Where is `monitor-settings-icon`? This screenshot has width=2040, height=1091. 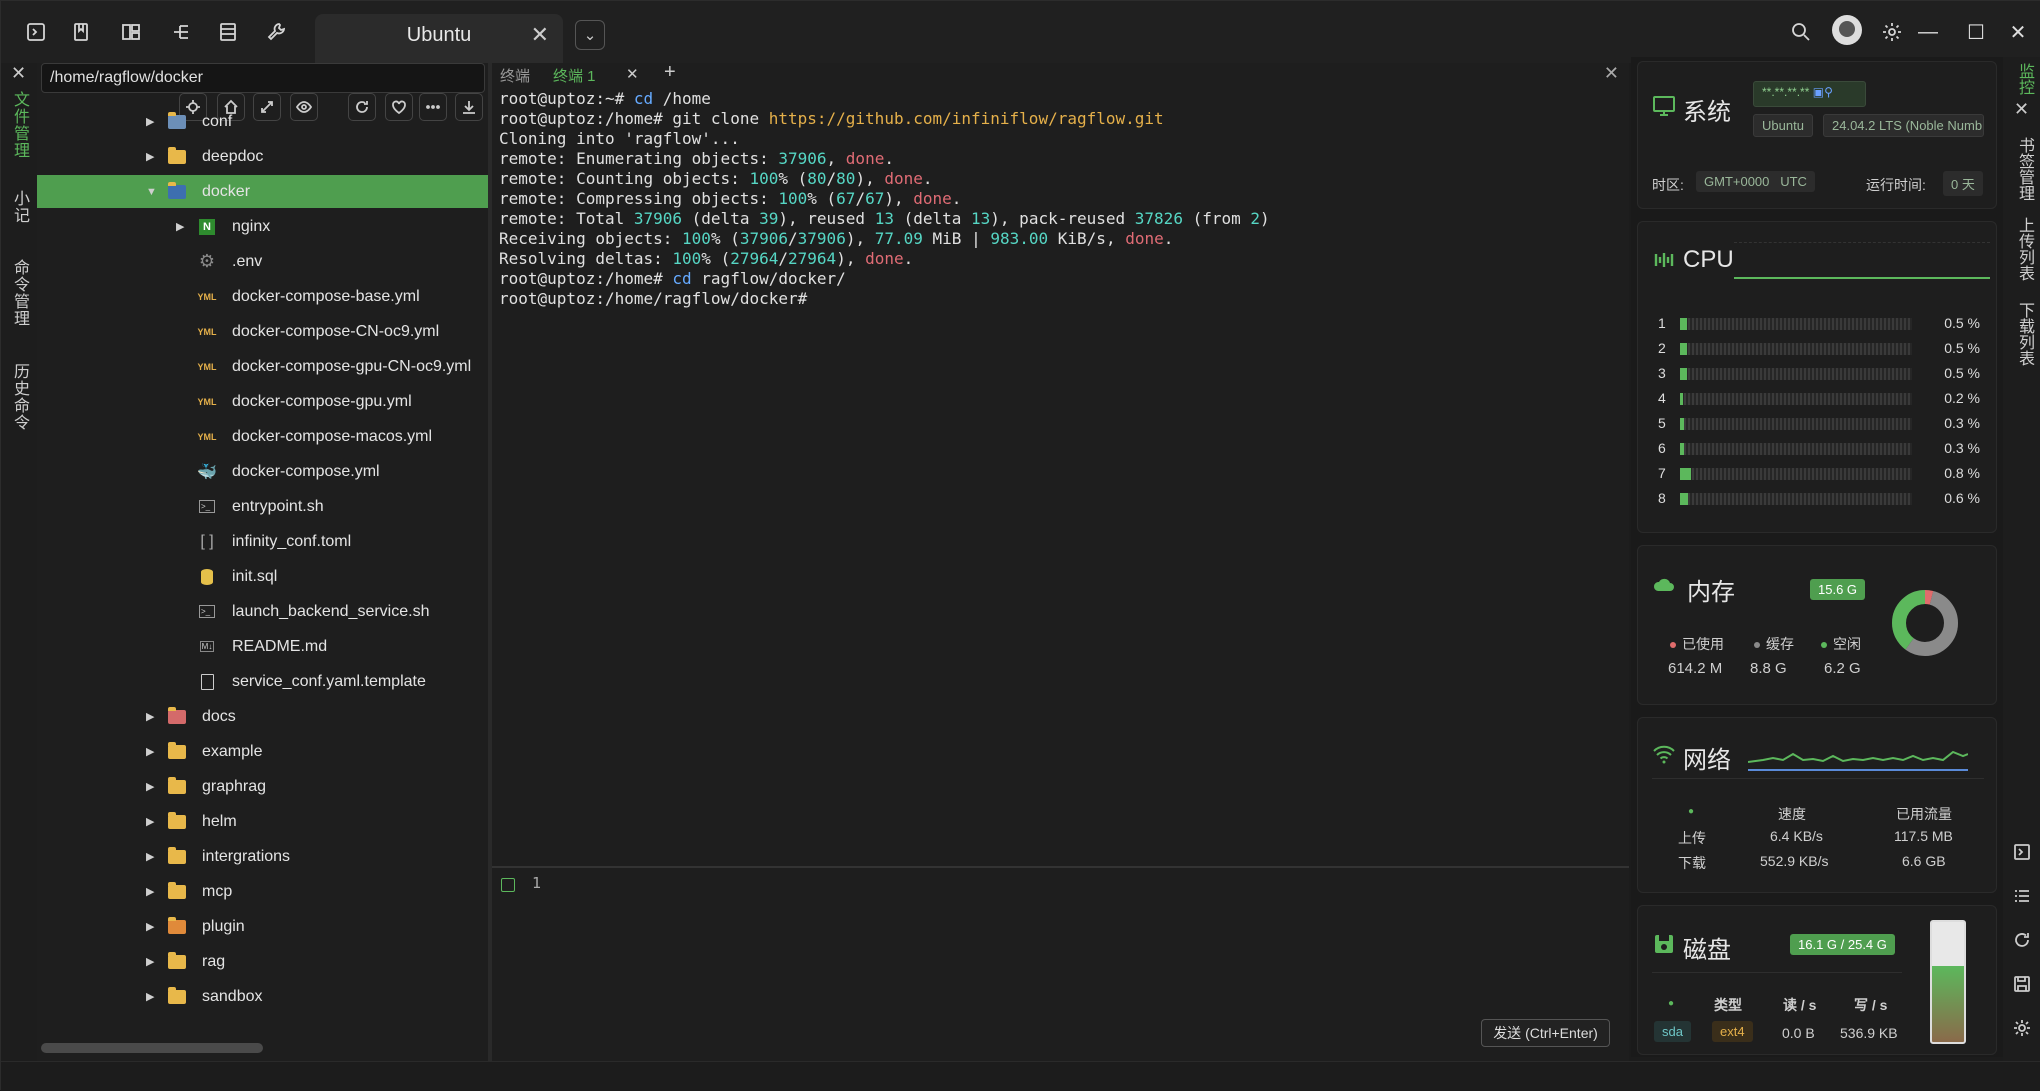 monitor-settings-icon is located at coordinates (2023, 1029).